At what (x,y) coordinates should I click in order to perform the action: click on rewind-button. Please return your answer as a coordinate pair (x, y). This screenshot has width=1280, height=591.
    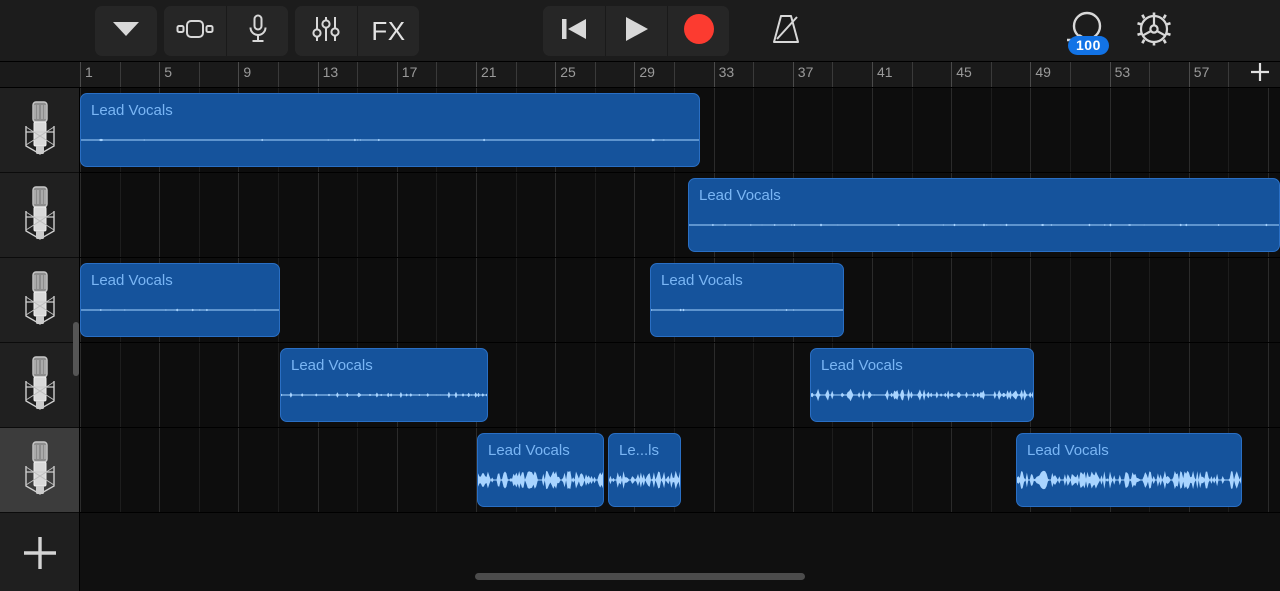
    Looking at the image, I should click on (574, 31).